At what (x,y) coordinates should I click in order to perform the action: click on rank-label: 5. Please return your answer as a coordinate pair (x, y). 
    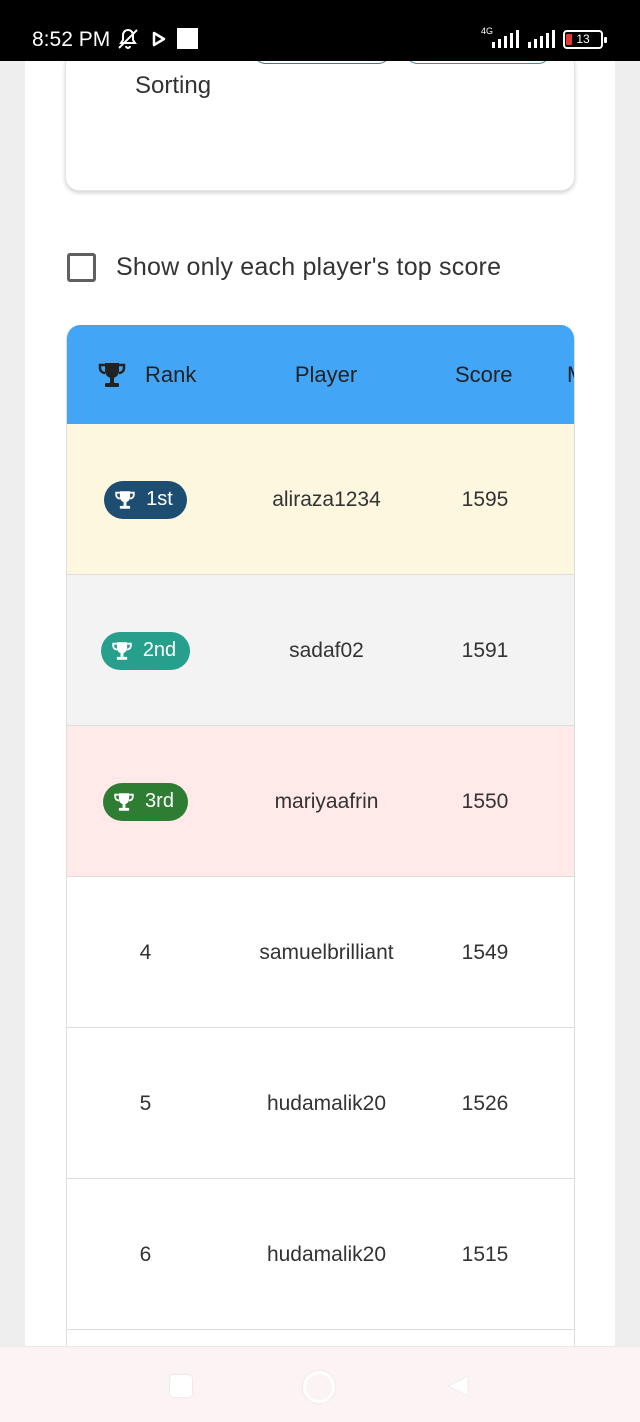
    Looking at the image, I should click on (145, 1103).